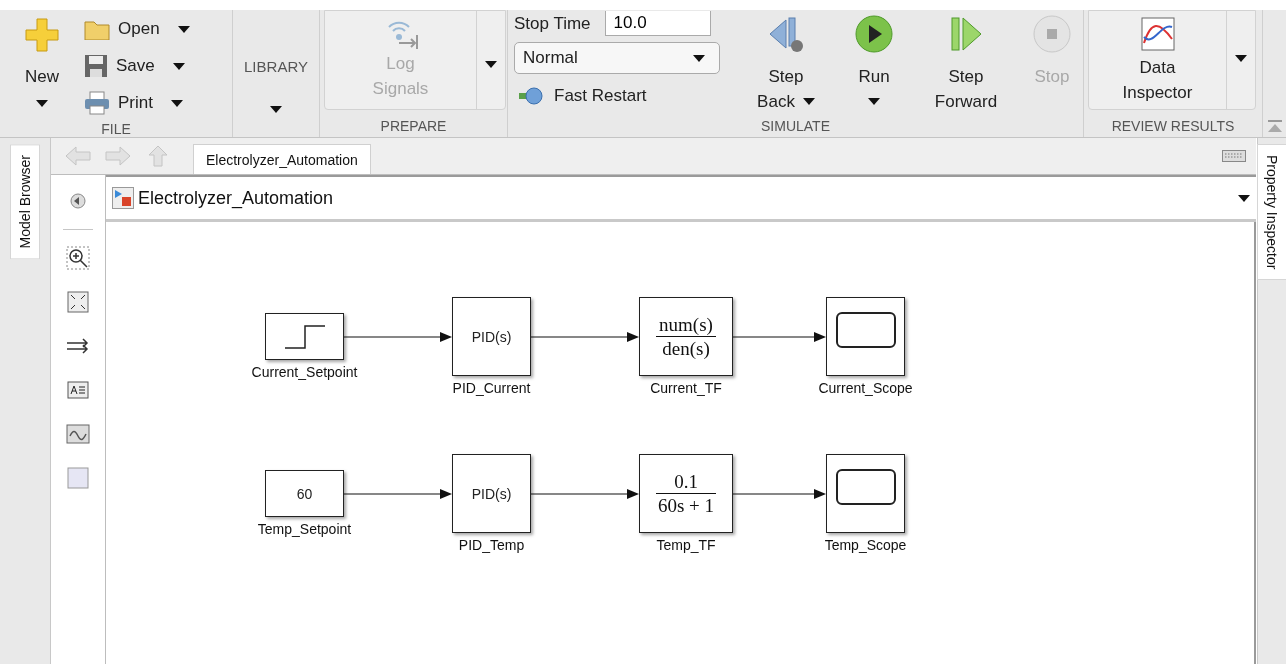 The height and width of the screenshot is (664, 1286). I want to click on section-title: PREPARE, so click(413, 126).